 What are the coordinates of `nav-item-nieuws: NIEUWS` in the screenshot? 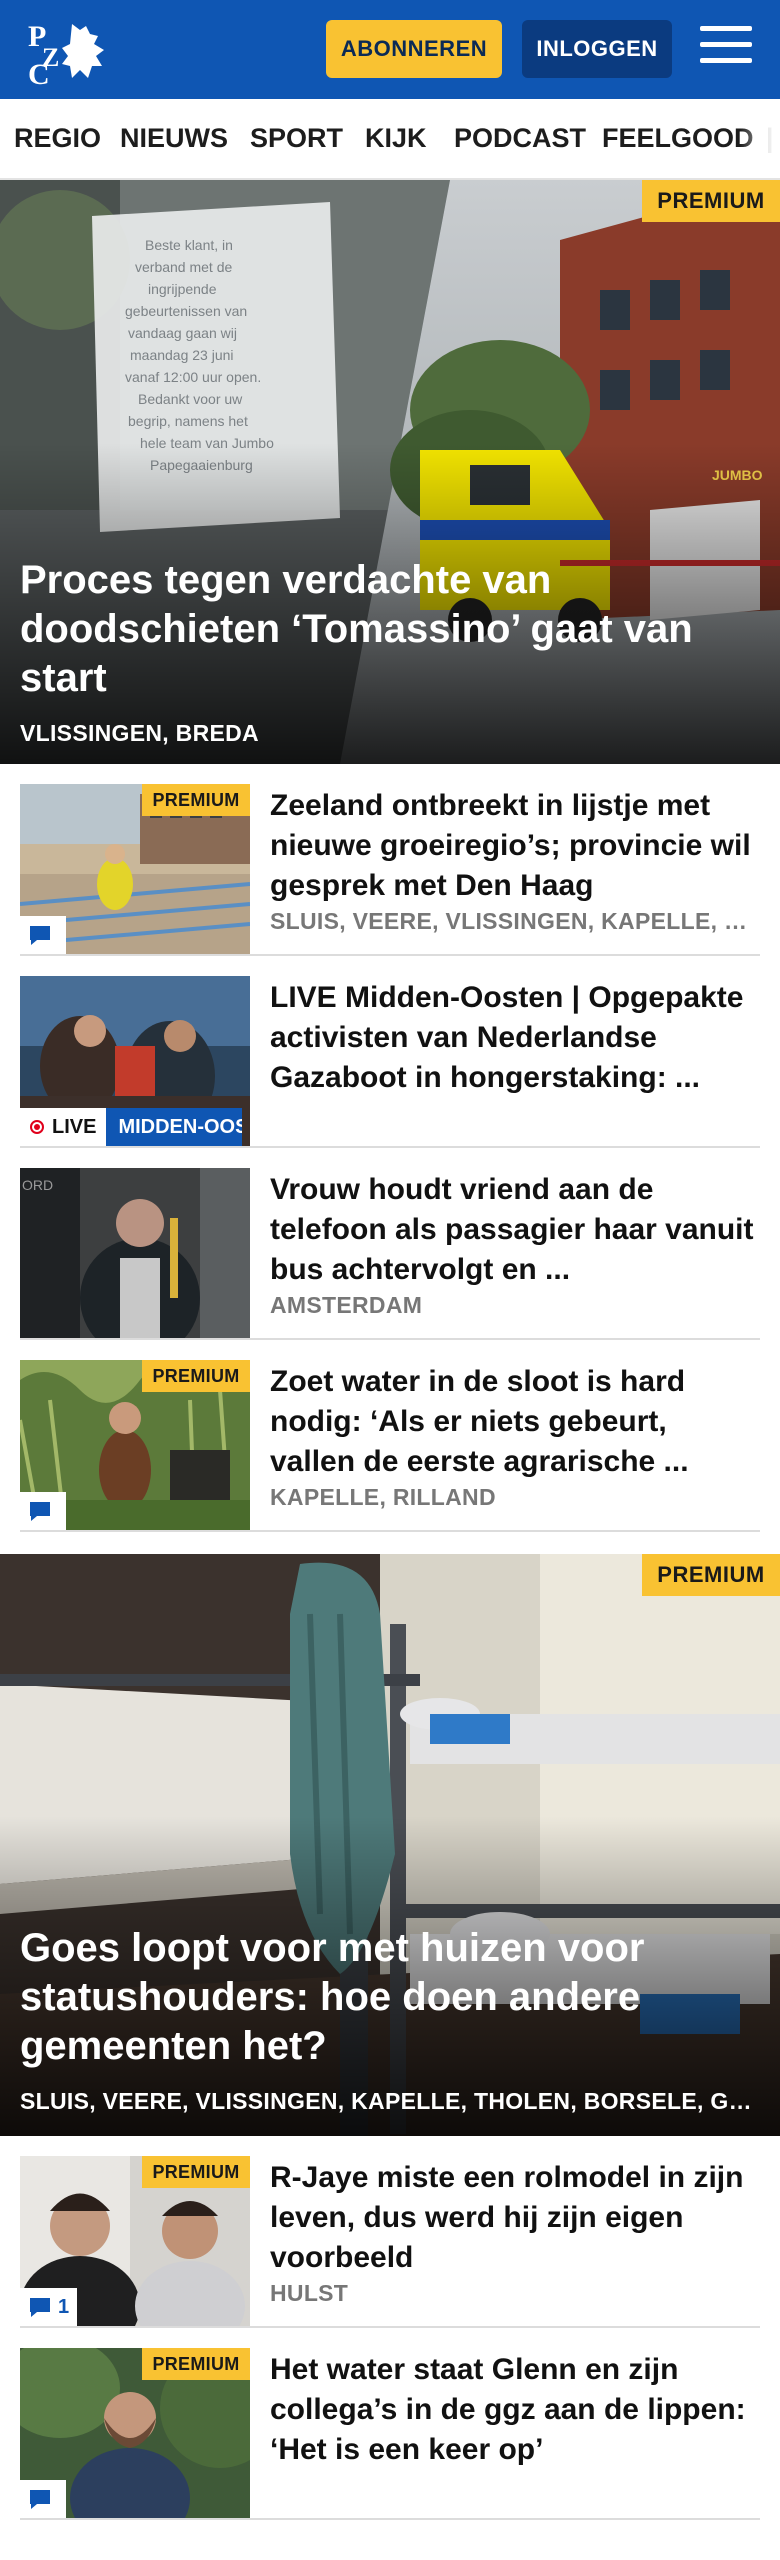 It's located at (174, 138).